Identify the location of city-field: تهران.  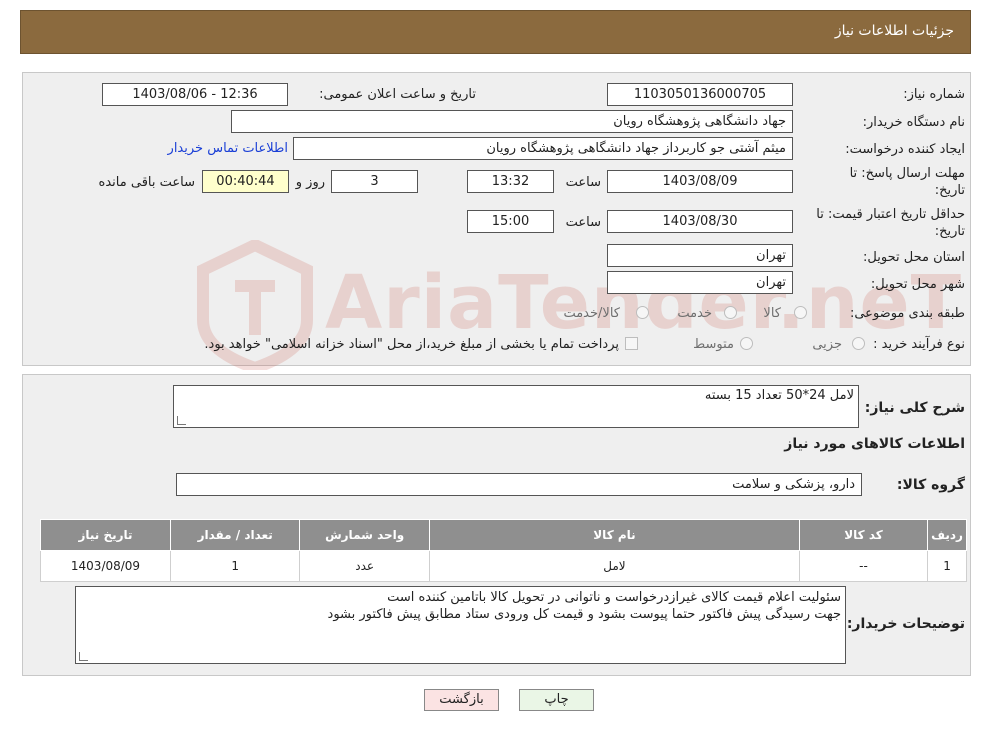
(700, 282).